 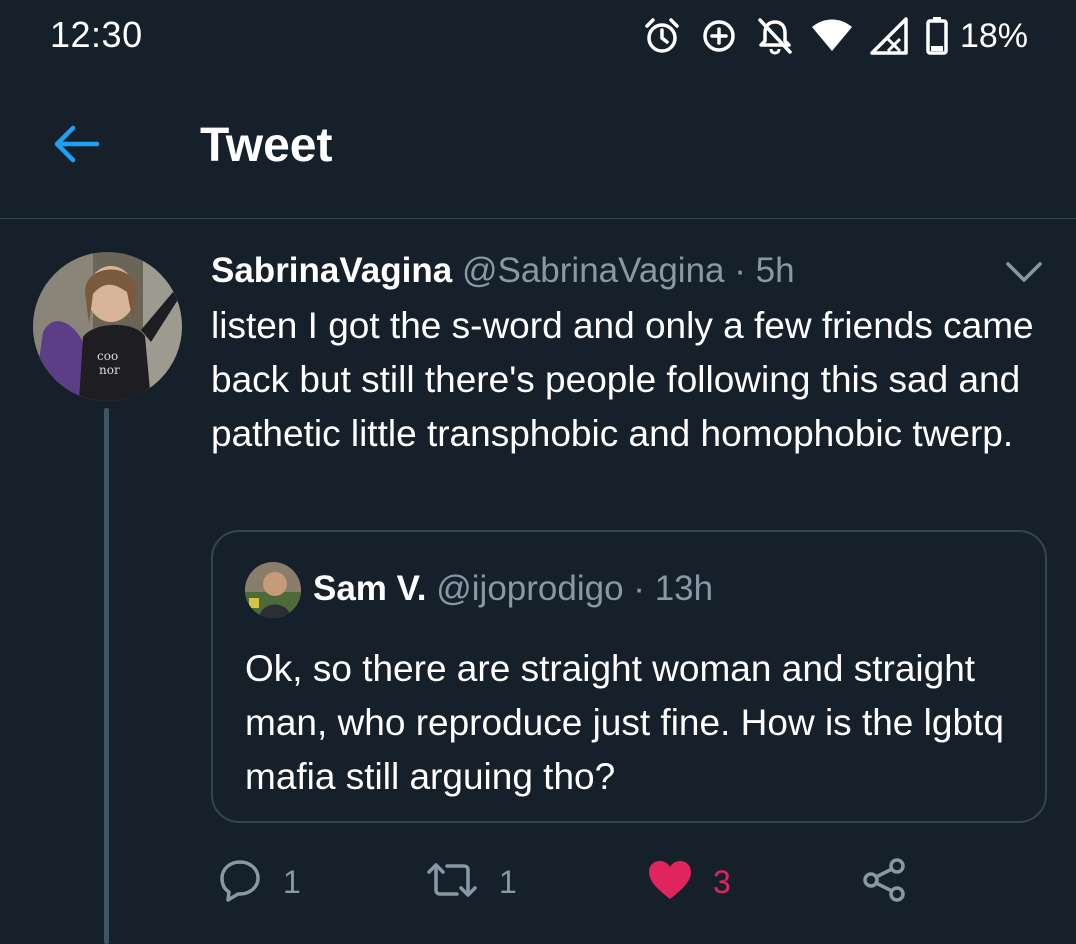 What do you see at coordinates (775, 270) in the screenshot?
I see `tweet-time: 5h` at bounding box center [775, 270].